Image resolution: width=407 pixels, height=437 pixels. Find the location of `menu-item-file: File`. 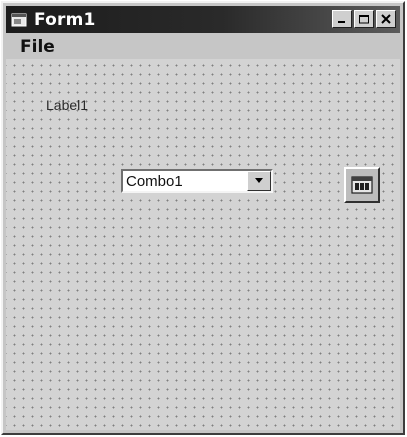

menu-item-file: File is located at coordinates (37, 47).